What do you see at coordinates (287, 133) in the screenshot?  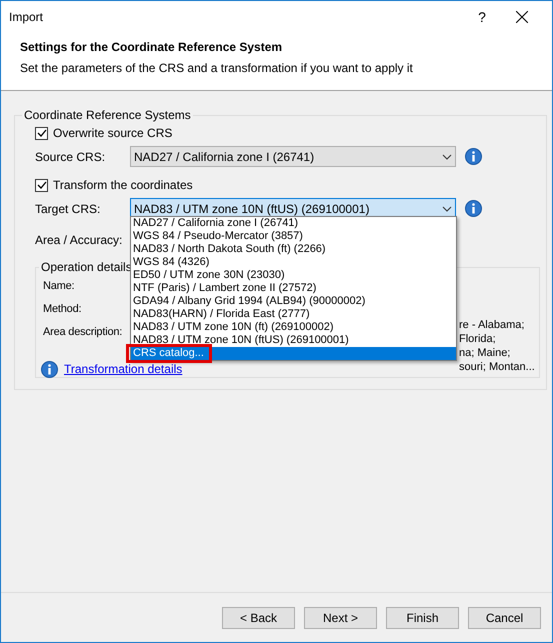 I see `overwrite-checkbox: Overwrite source CRS` at bounding box center [287, 133].